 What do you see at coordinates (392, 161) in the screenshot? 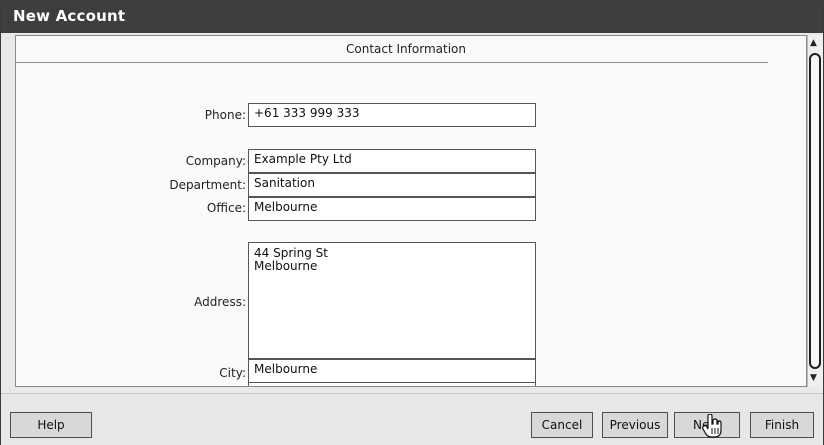
I see `company-input: Example Pty Ltd` at bounding box center [392, 161].